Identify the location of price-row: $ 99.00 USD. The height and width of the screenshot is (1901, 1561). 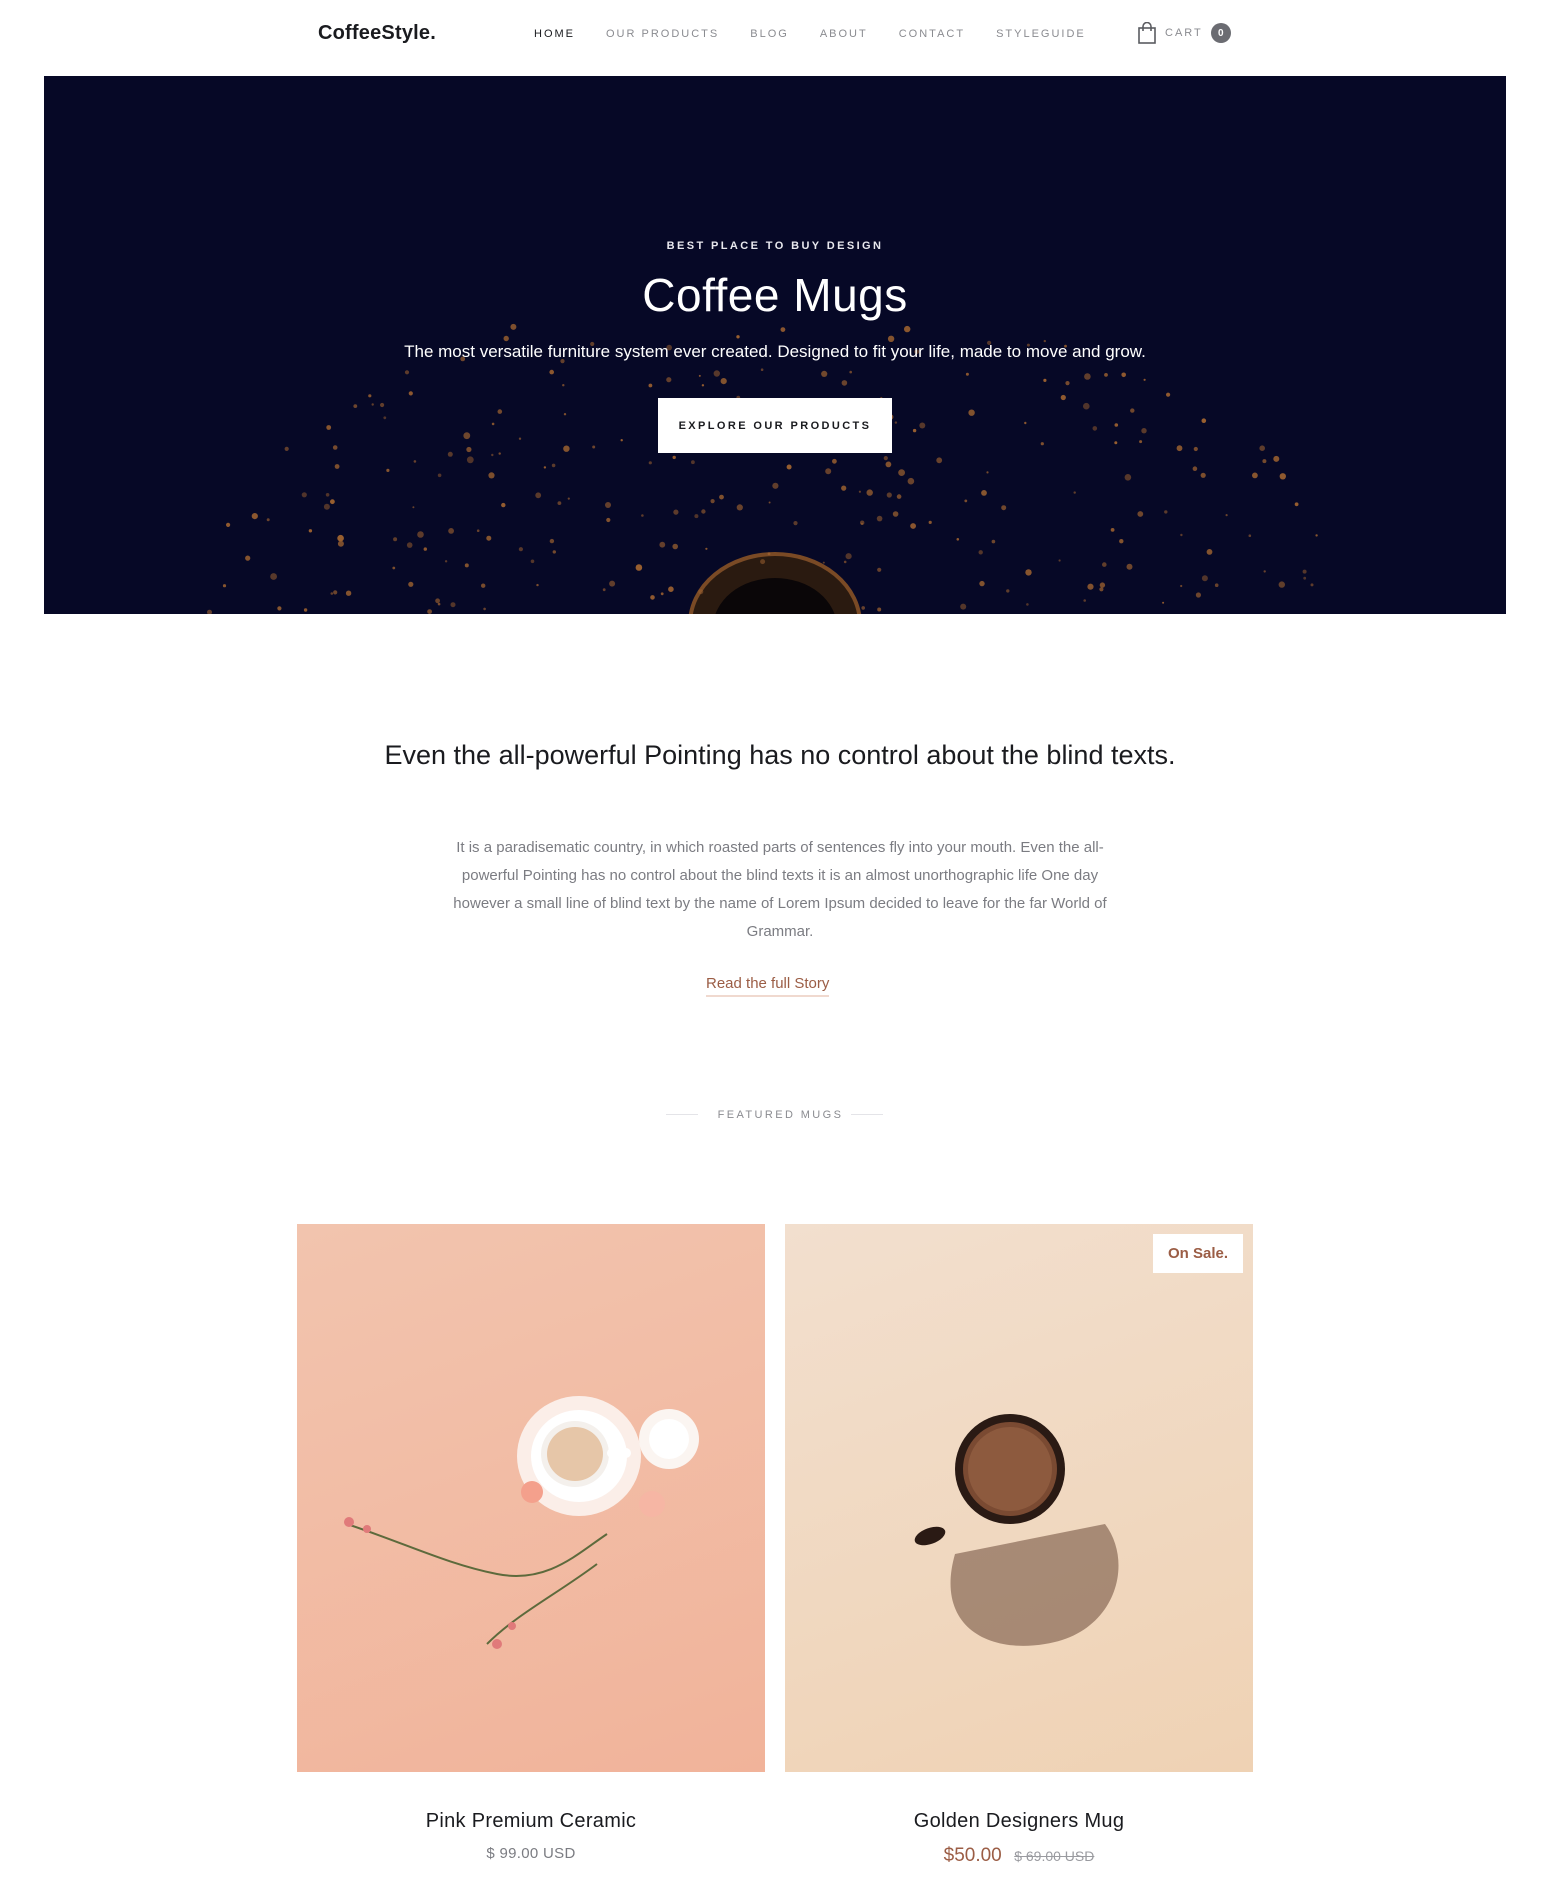
(531, 1854).